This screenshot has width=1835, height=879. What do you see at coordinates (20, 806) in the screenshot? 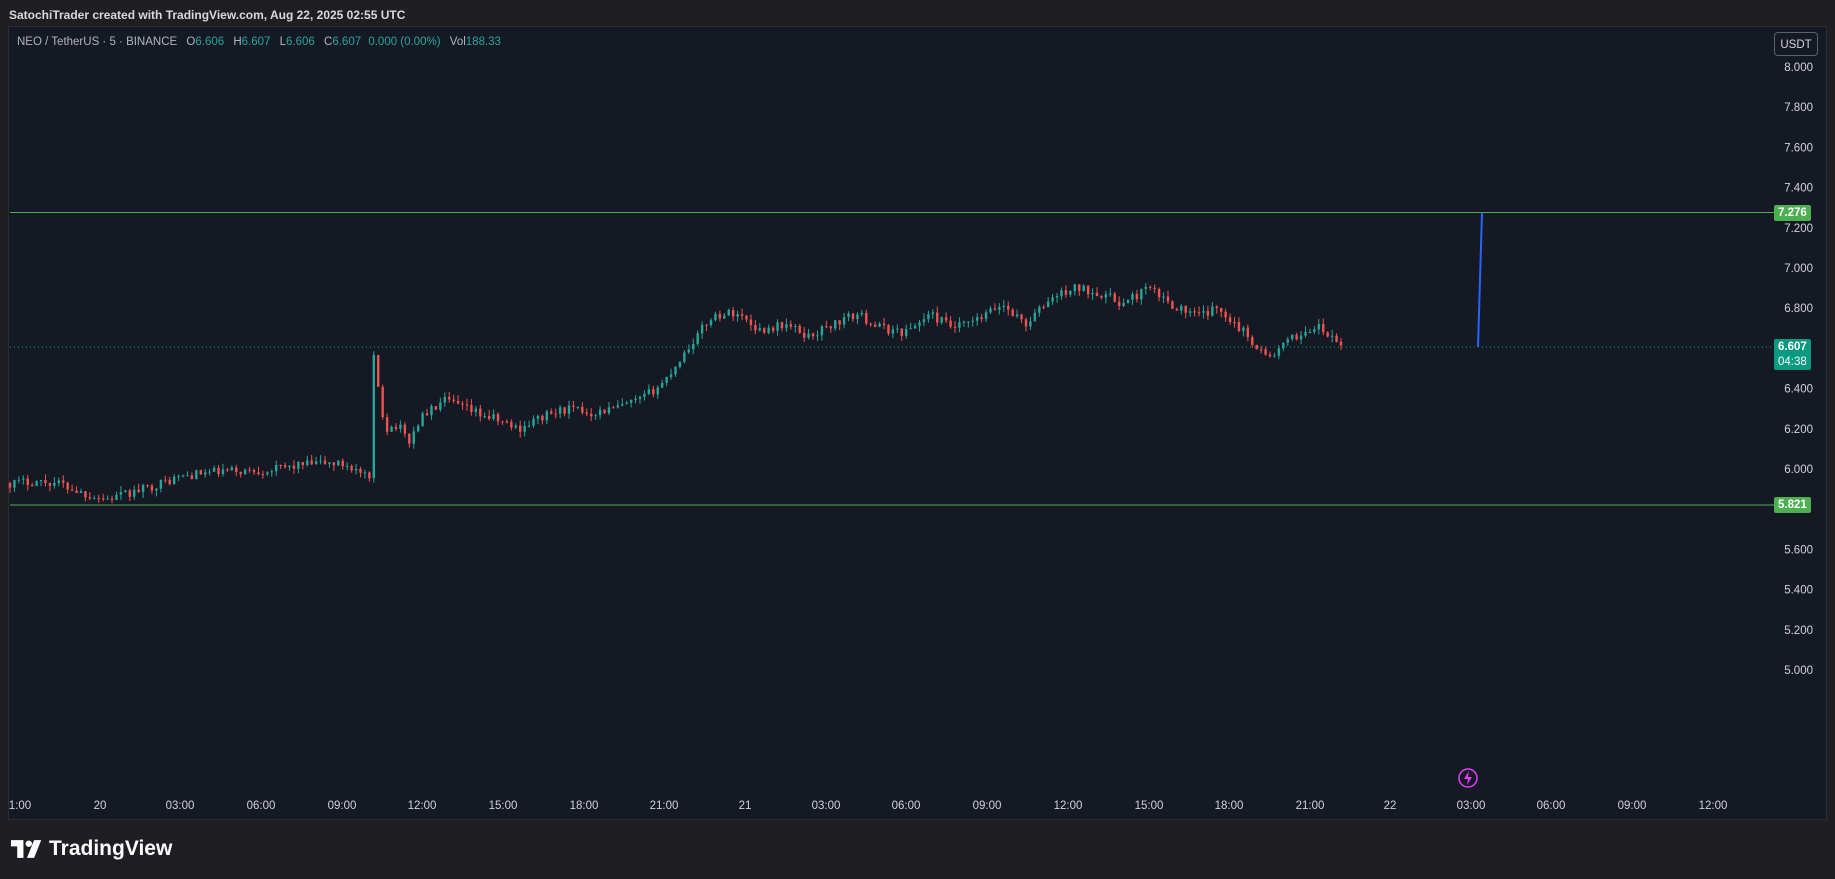
I see `time-tick-label: 1:00` at bounding box center [20, 806].